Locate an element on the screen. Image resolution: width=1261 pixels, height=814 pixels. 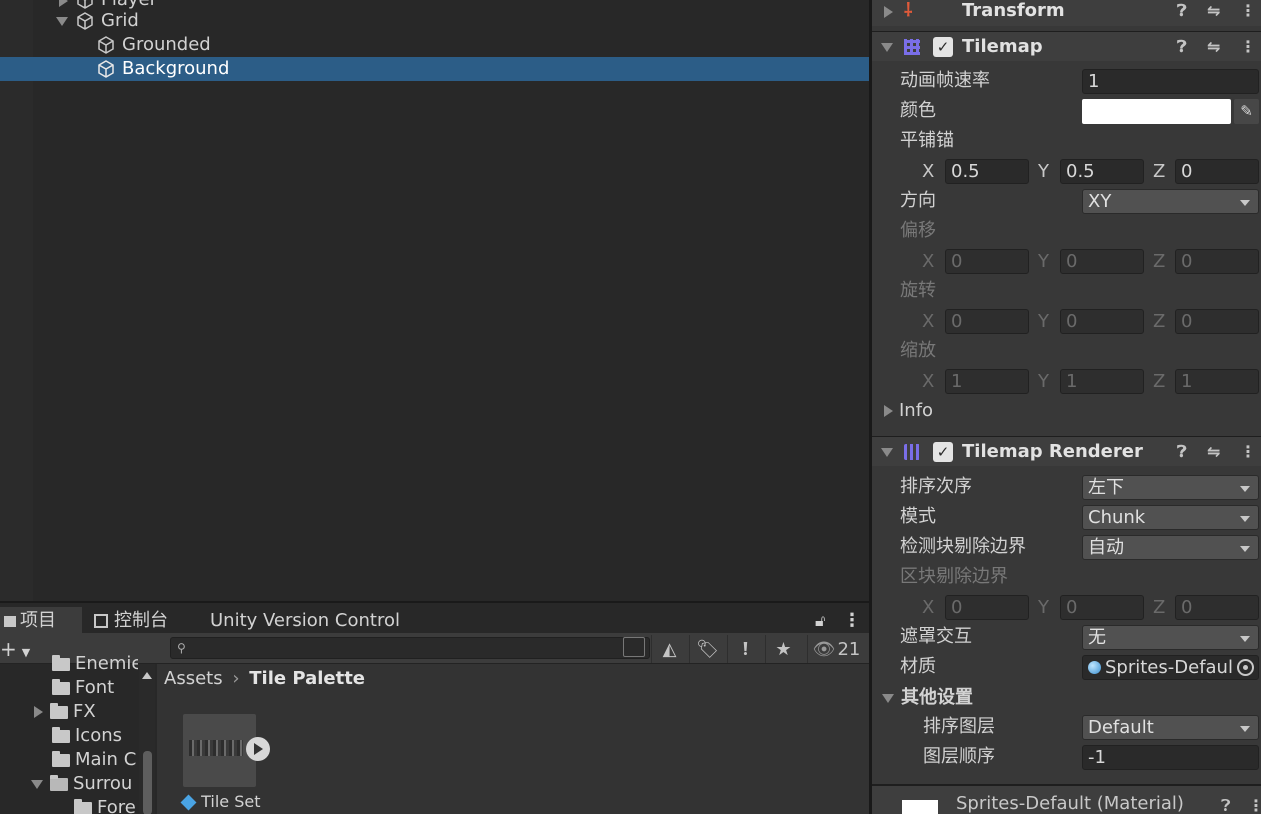
favorite-star-icon: ★ is located at coordinates (783, 649).